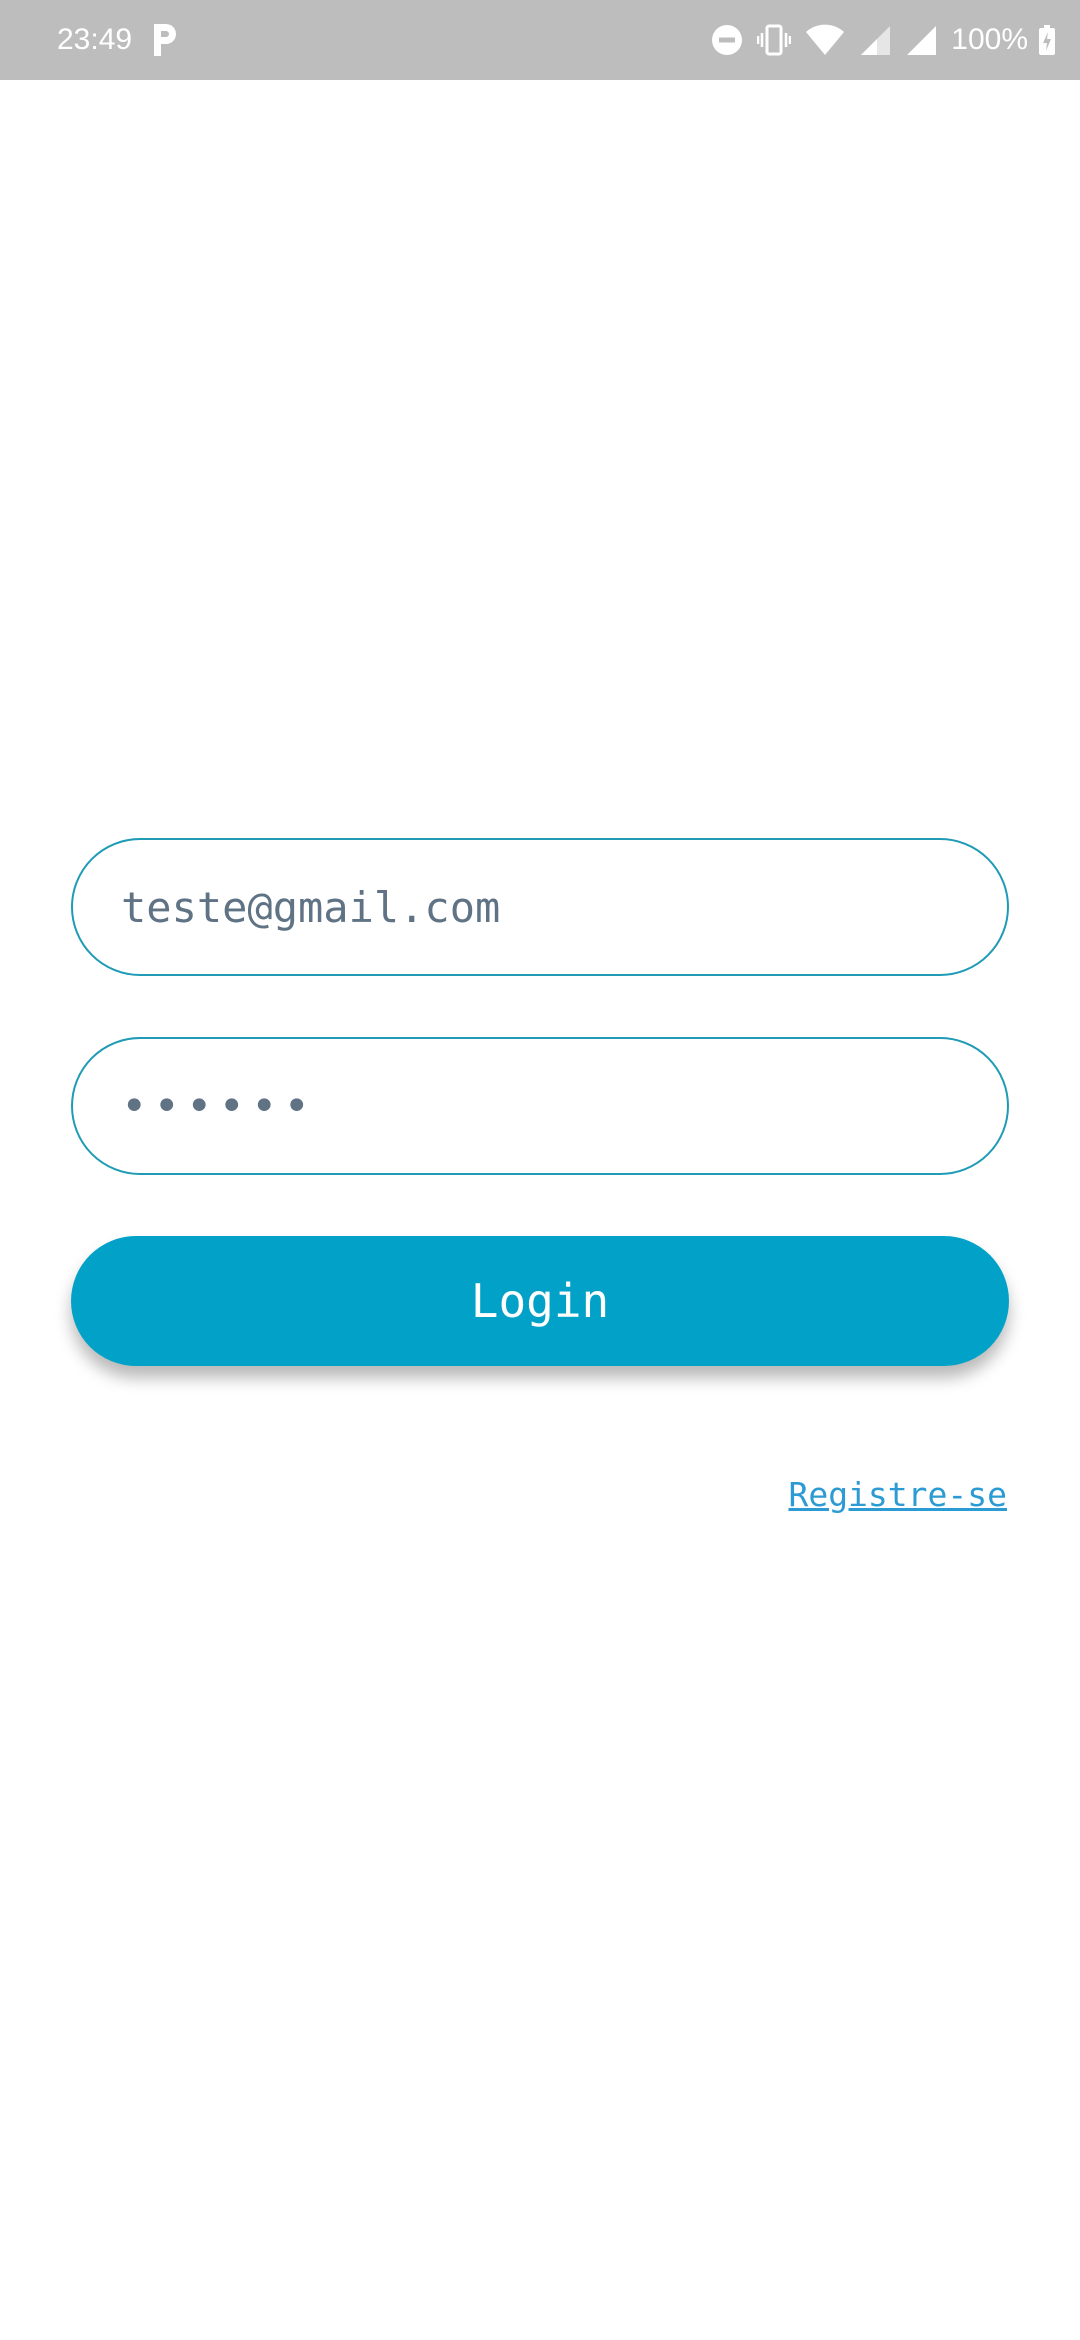  I want to click on password-field, so click(540, 1106).